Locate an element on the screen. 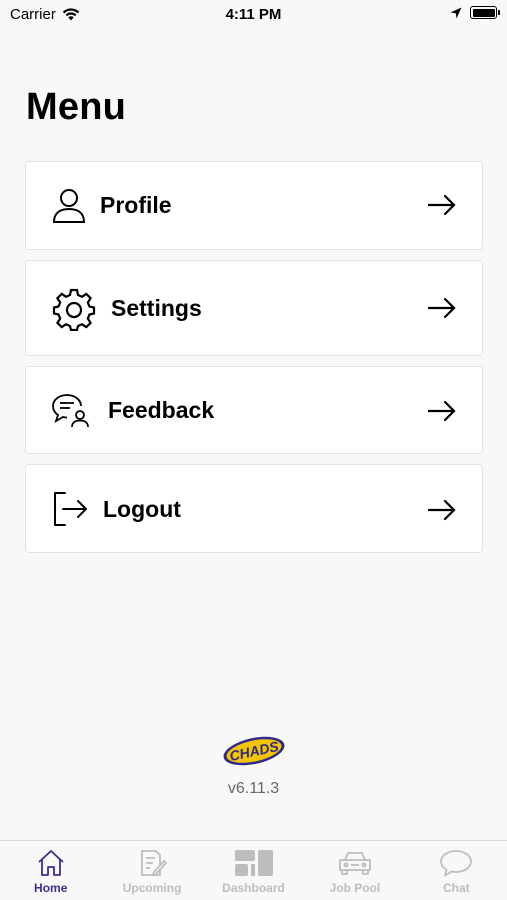 The height and width of the screenshot is (900, 507). feedback-icon is located at coordinates (71, 411).